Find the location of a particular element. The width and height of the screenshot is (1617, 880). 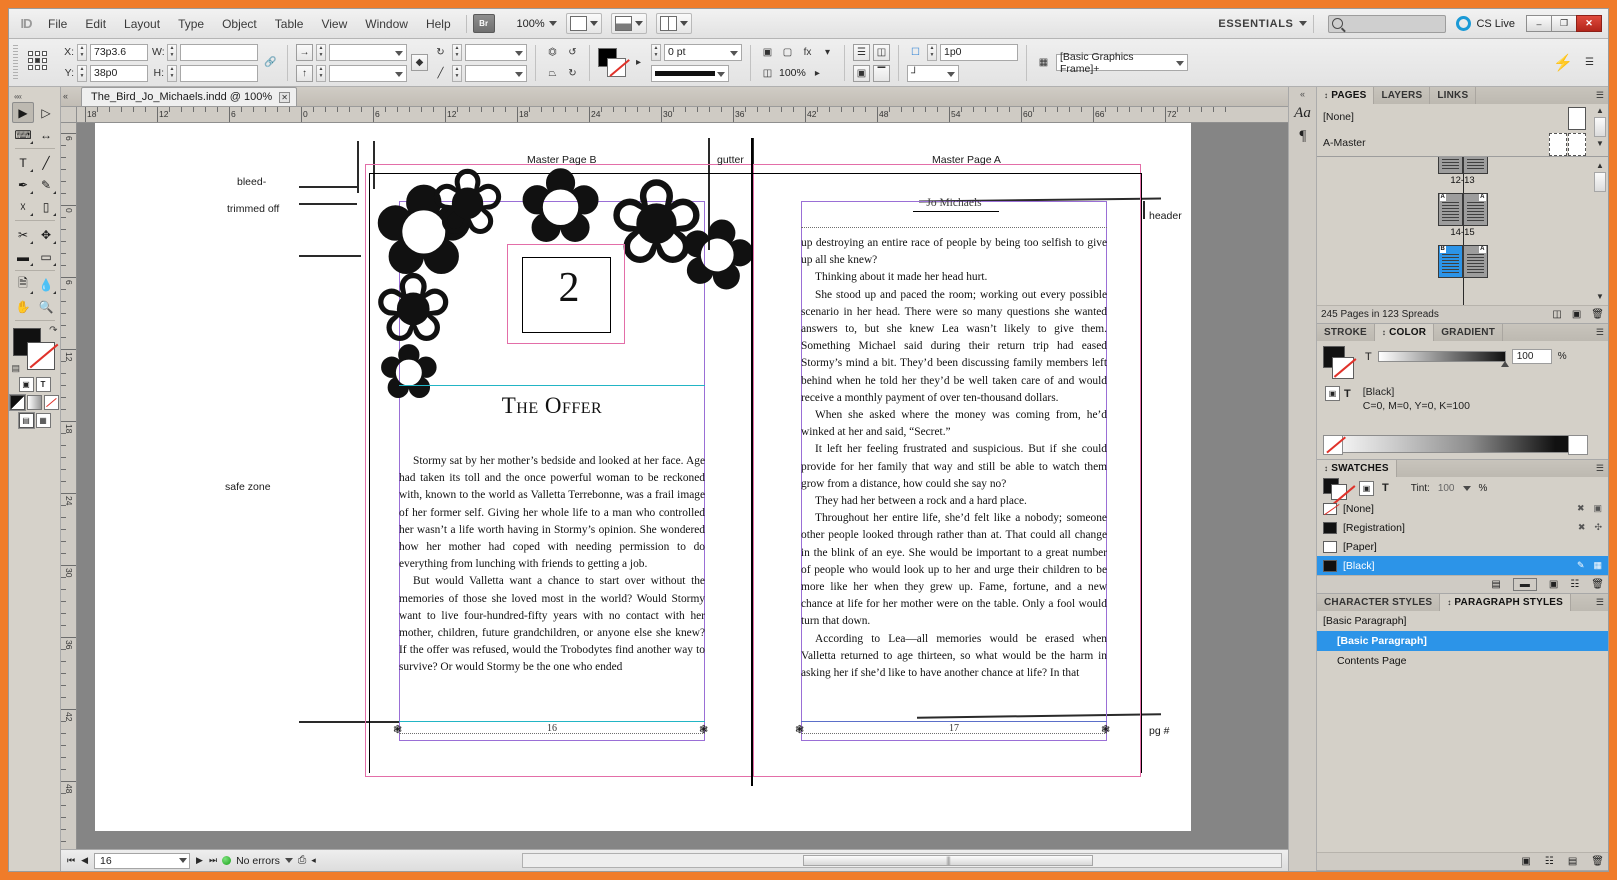

h-input is located at coordinates (219, 73).